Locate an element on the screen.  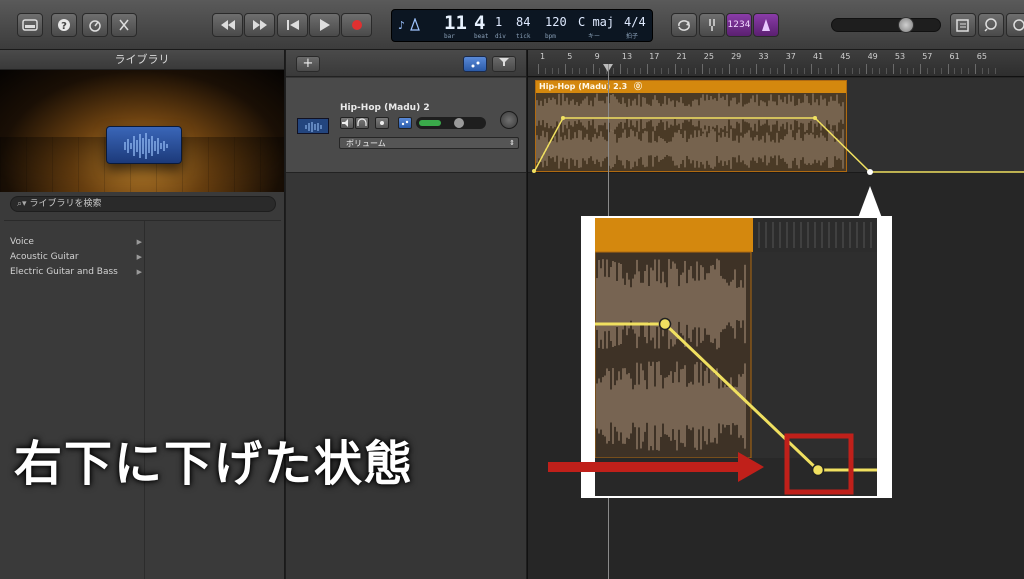
automation-curve is located at coordinates (778, 145).